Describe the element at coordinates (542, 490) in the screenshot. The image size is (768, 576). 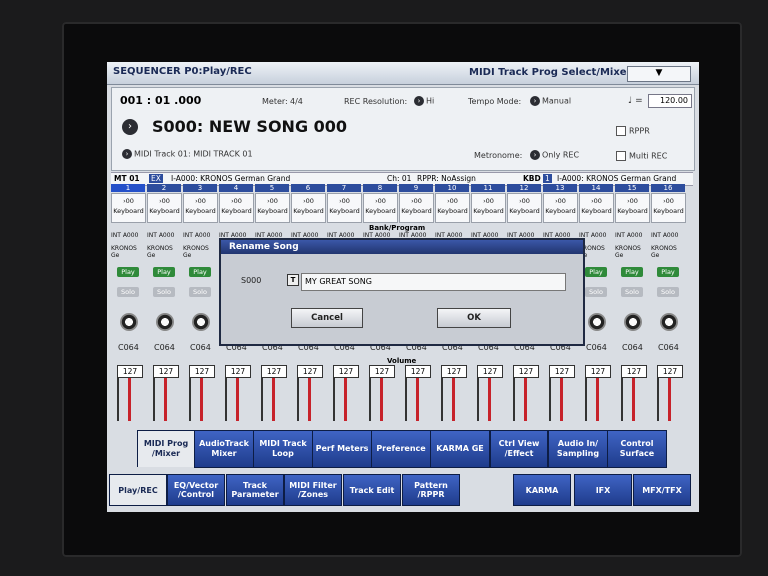
I see `tab-karma: KARMA` at that location.